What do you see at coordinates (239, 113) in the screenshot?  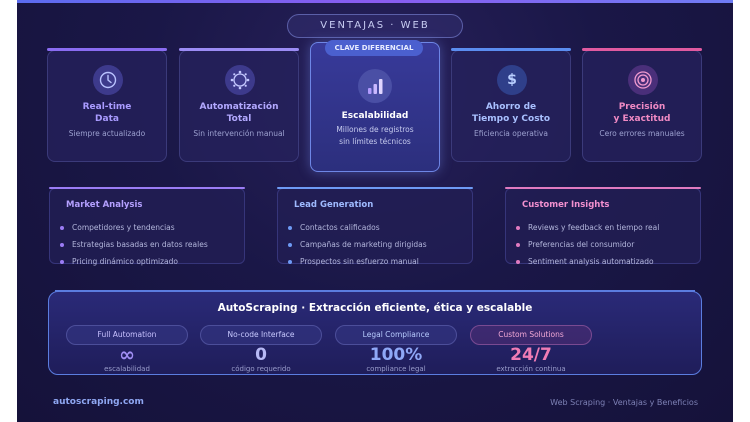 I see `card-title: Automatización Total` at bounding box center [239, 113].